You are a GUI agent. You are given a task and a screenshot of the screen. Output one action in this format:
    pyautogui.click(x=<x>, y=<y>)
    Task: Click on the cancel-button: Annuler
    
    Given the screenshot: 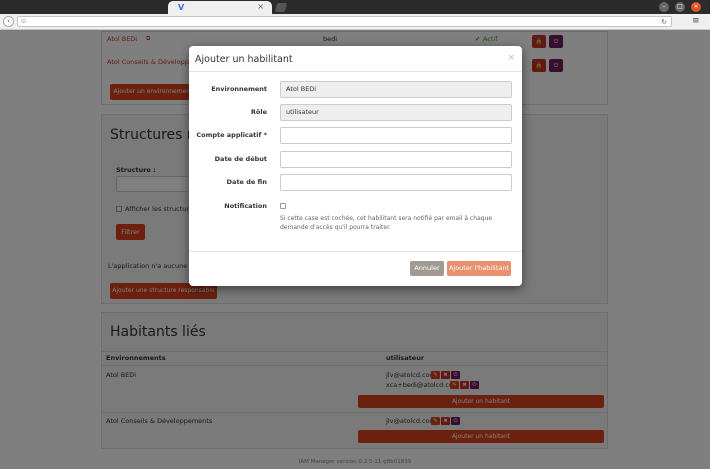 What is the action you would take?
    pyautogui.click(x=427, y=268)
    